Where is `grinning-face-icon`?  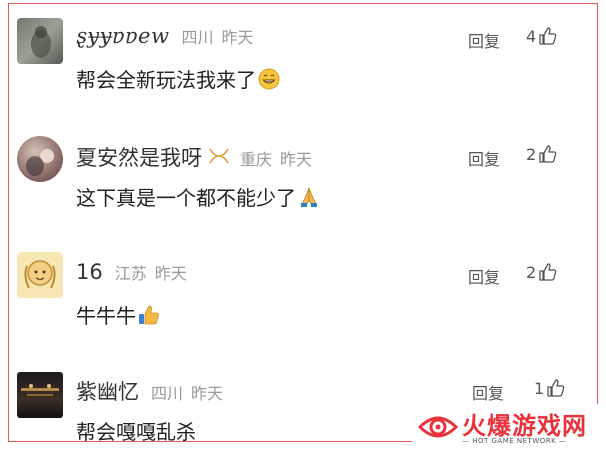
grinning-face-icon is located at coordinates (269, 78).